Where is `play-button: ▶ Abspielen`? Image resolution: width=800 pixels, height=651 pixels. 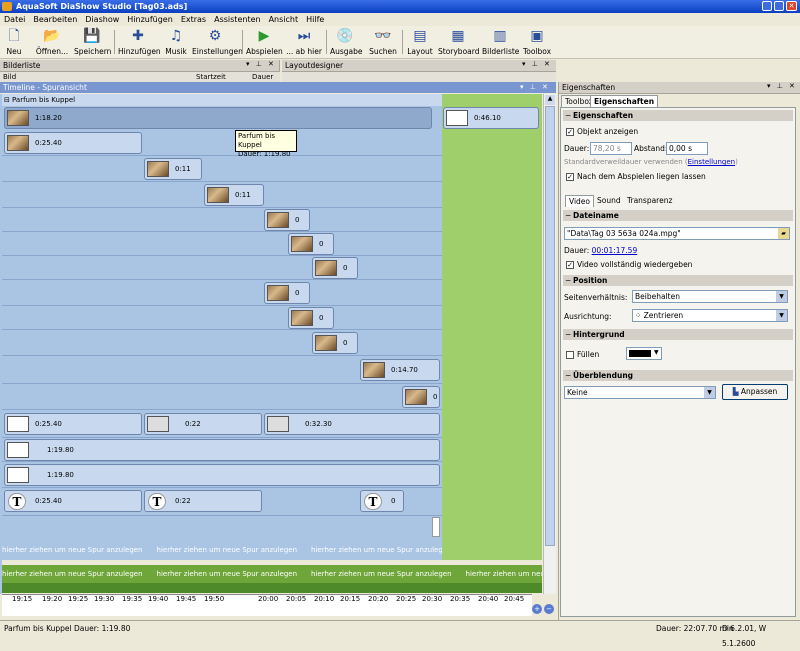 play-button: ▶ Abspielen is located at coordinates (264, 42).